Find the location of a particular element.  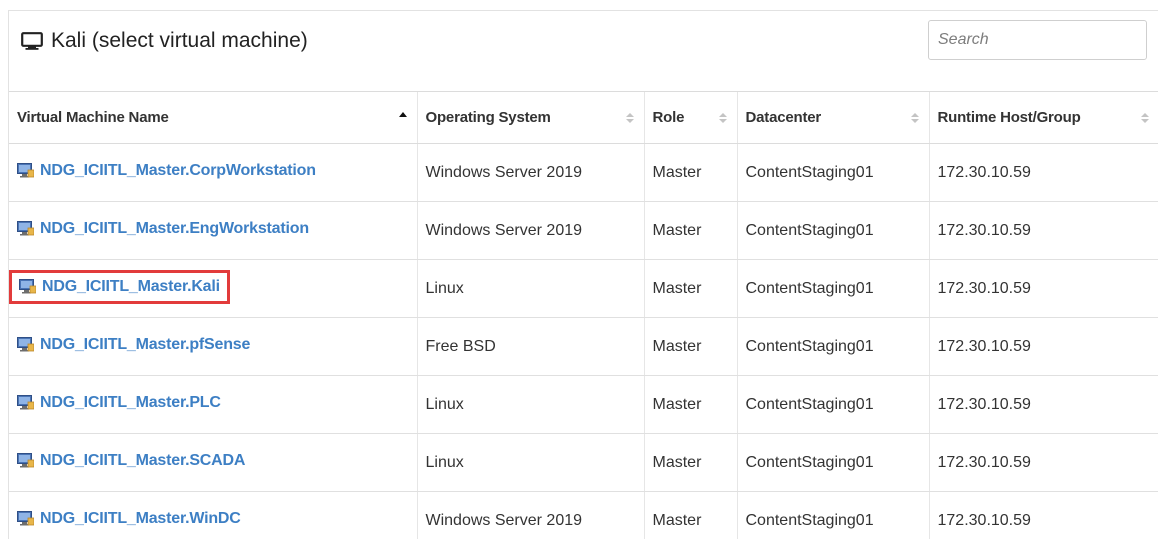

vm-name-link: NDG_ICIITL_Master.WinDC is located at coordinates (129, 519).